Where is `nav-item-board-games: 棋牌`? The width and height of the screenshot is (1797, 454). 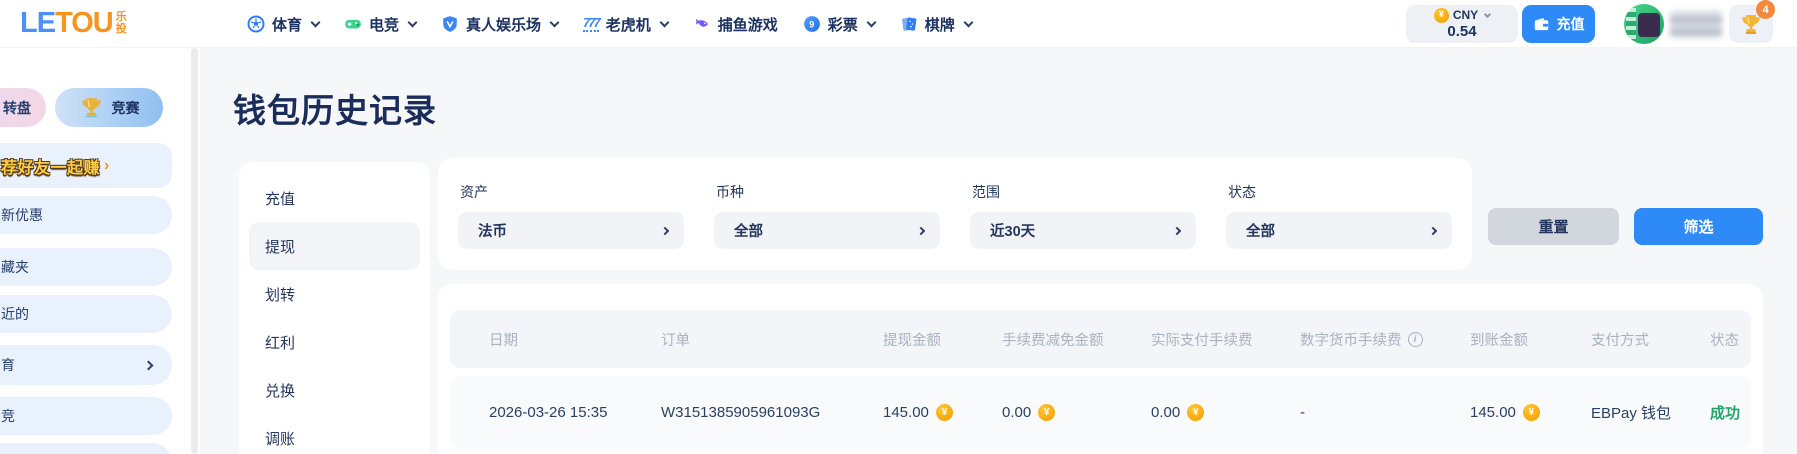 nav-item-board-games: 棋牌 is located at coordinates (937, 24).